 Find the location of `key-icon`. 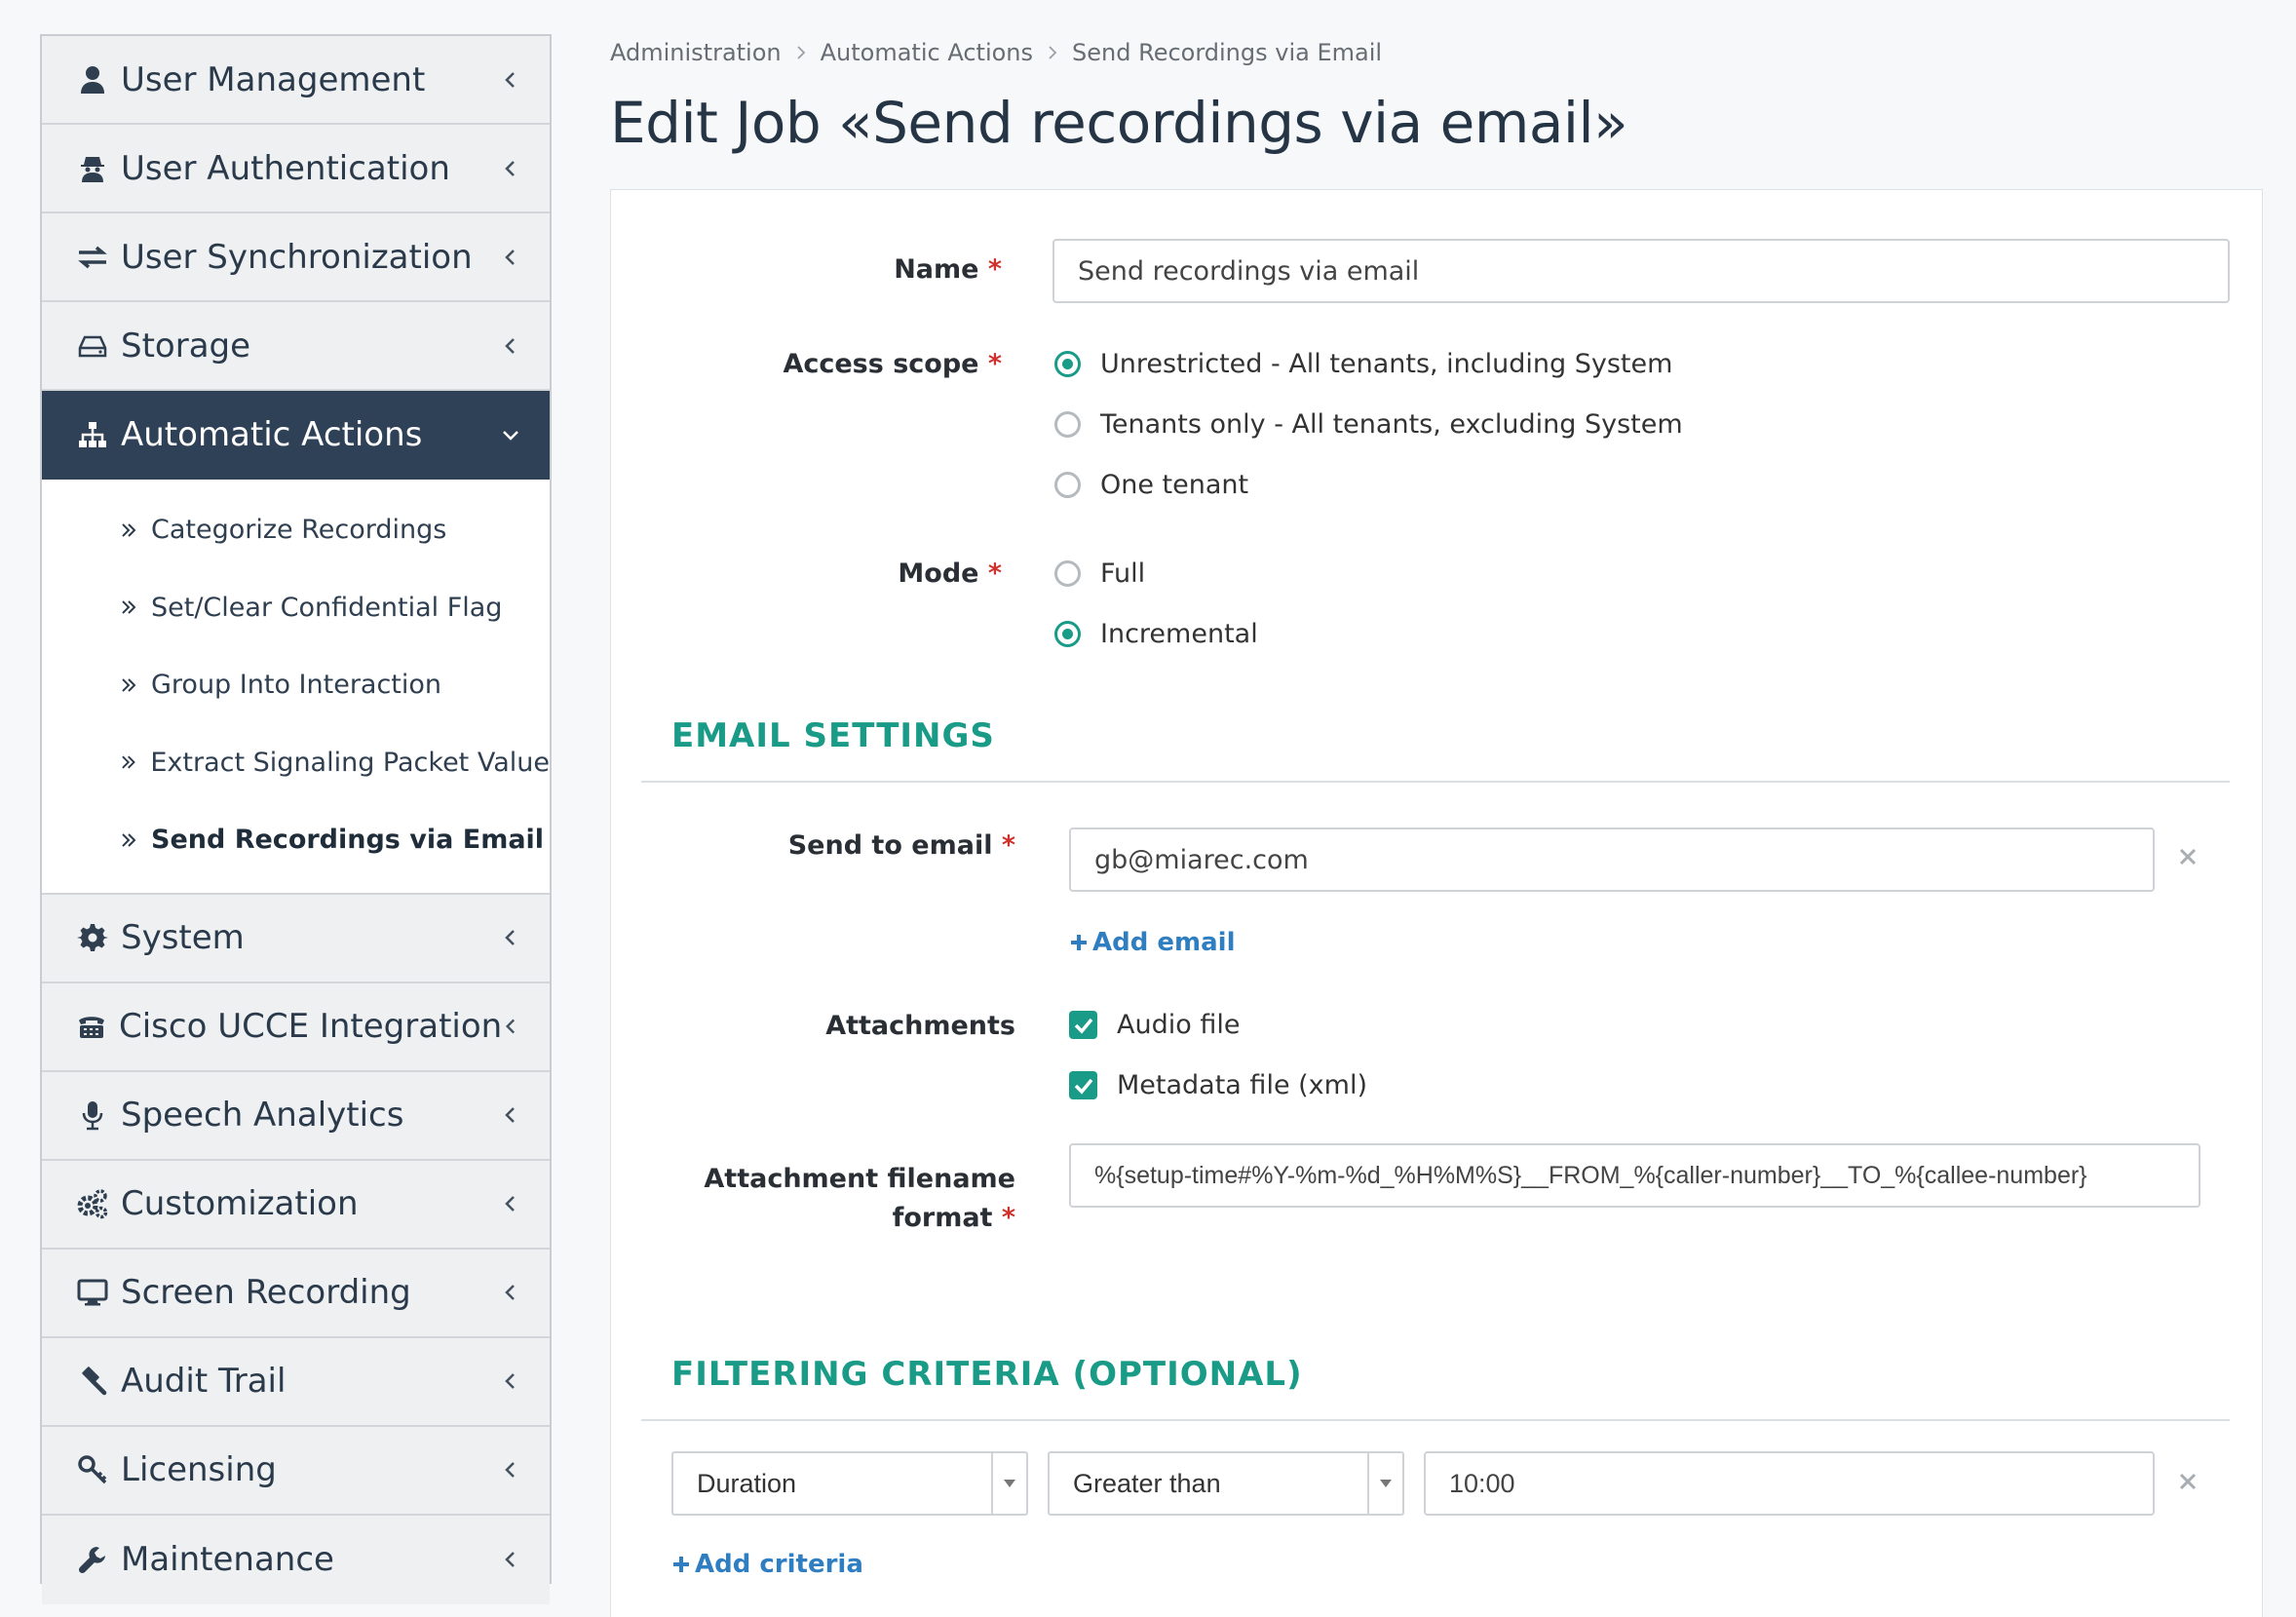

key-icon is located at coordinates (92, 1469).